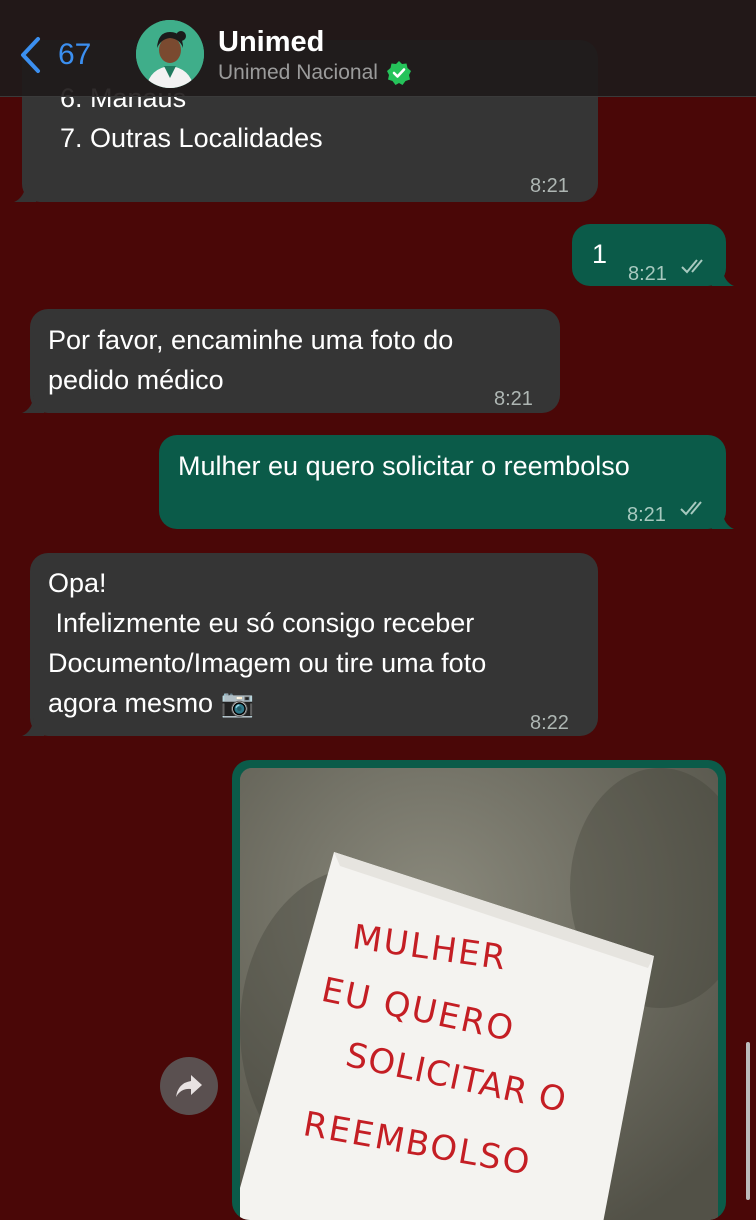 Image resolution: width=756 pixels, height=1220 pixels. I want to click on message-text: 1, so click(600, 254).